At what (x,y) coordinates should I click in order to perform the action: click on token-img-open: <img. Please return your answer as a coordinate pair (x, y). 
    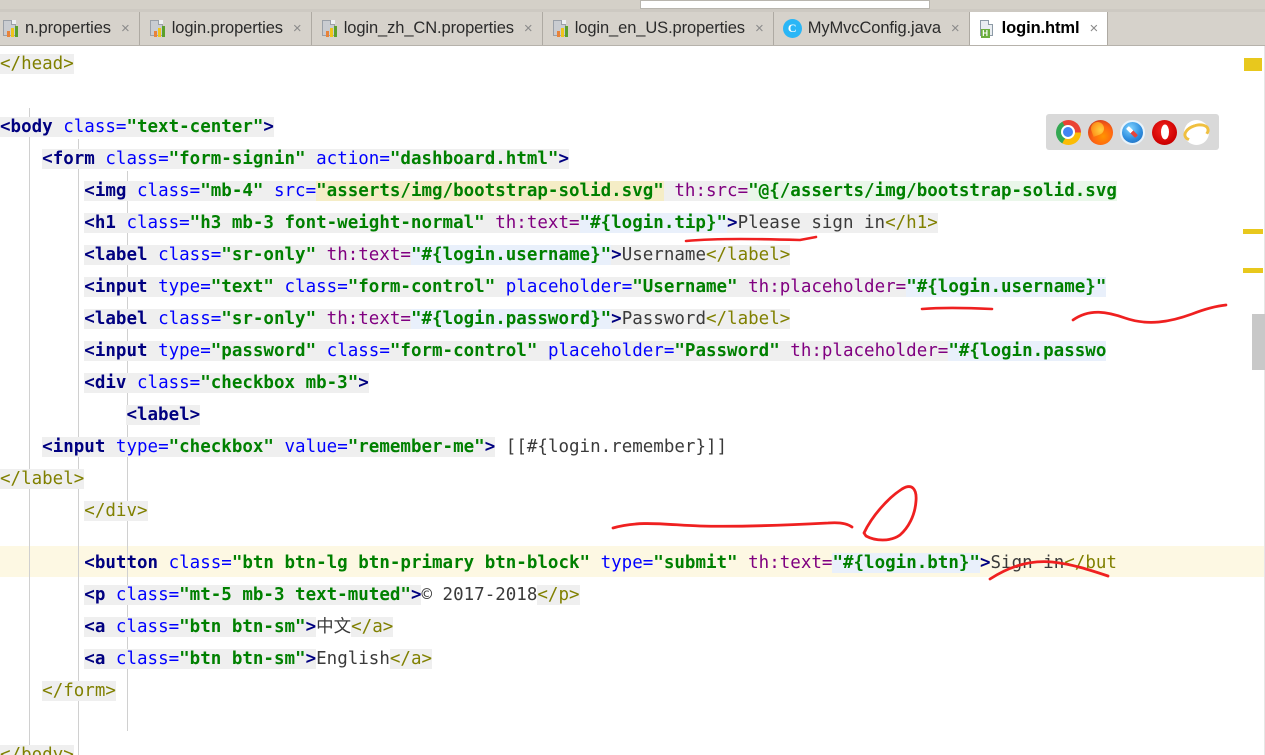
    Looking at the image, I should click on (105, 191).